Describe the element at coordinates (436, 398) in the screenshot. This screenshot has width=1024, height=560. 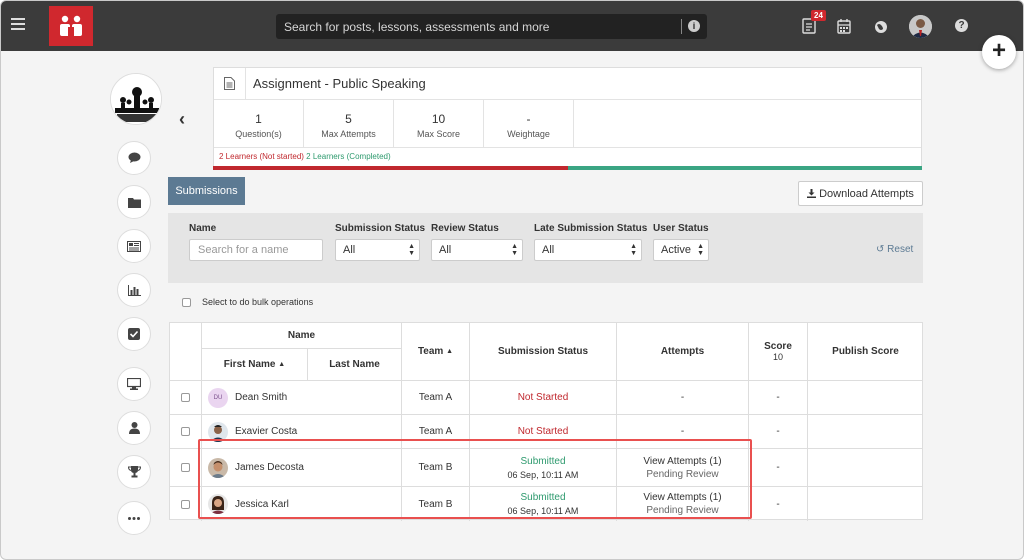
I see `row-team: Team A` at that location.